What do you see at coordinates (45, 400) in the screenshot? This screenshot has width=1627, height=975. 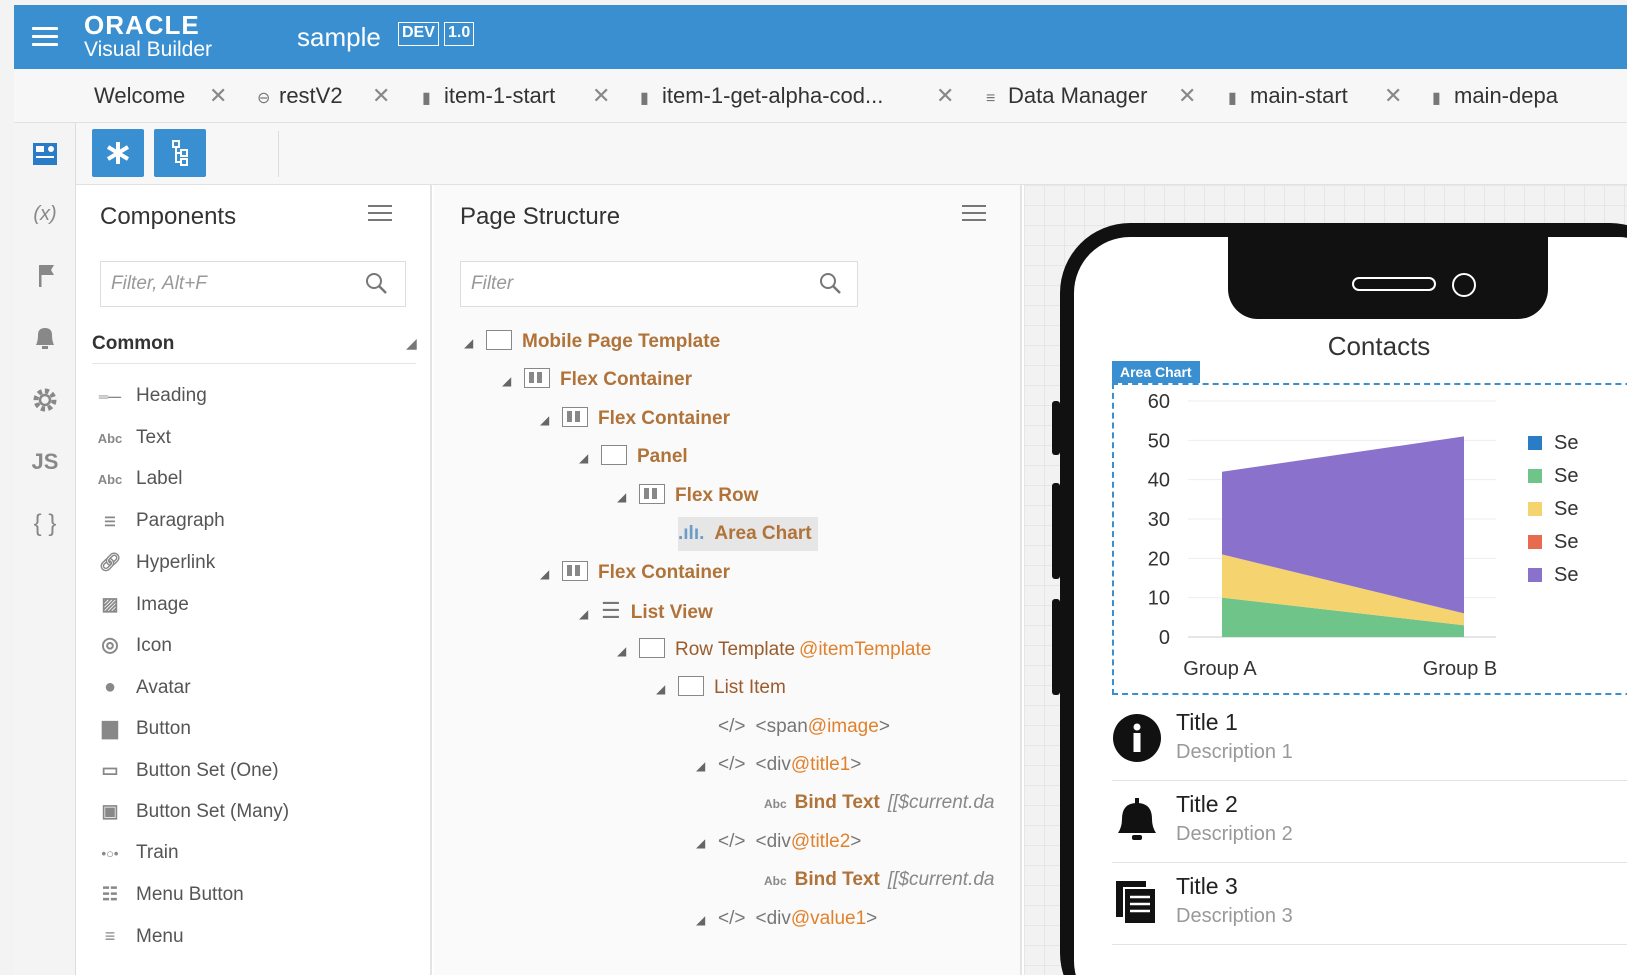 I see `gear-icon` at bounding box center [45, 400].